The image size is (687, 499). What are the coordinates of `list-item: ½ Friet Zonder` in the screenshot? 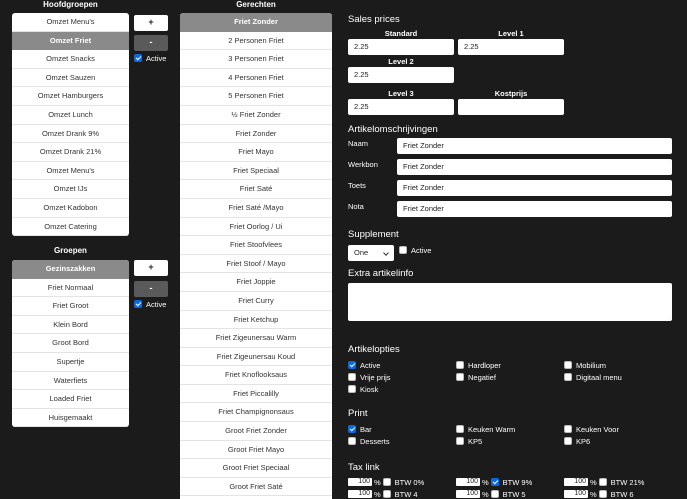 It's located at (256, 115).